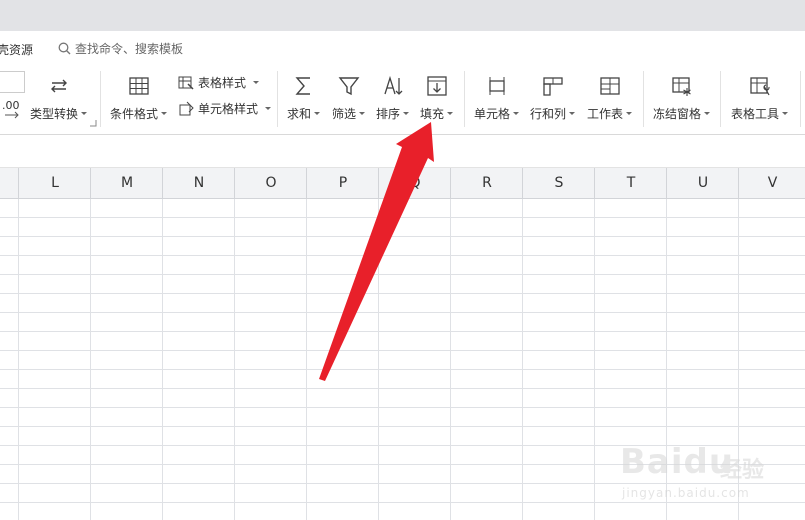  I want to click on table-style-button: 表格样式, so click(219, 82).